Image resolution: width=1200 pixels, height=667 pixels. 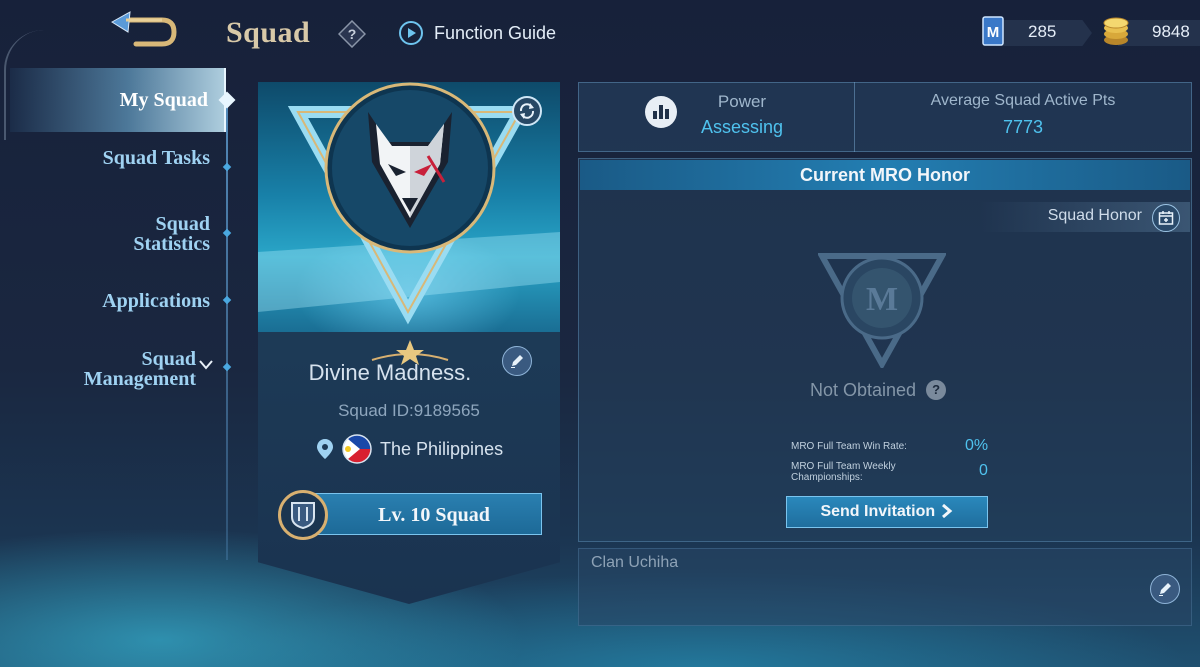 I want to click on function-guide-button: Function Guide, so click(x=477, y=33).